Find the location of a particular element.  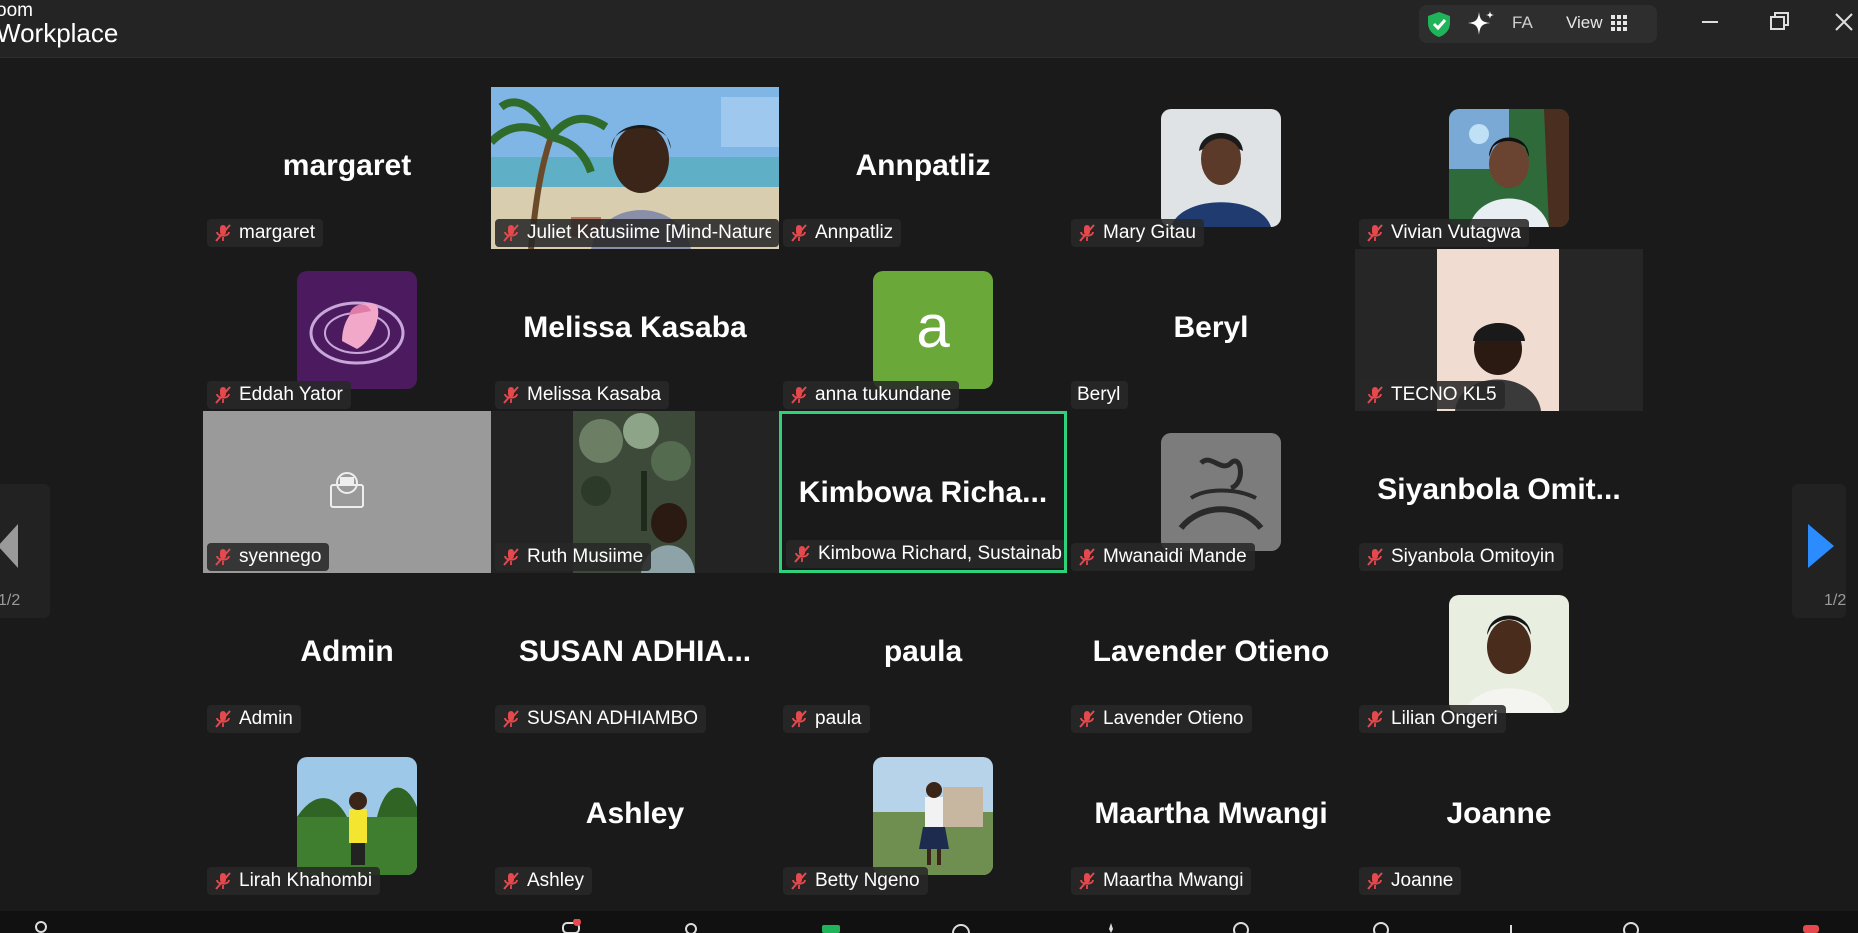

participant-name: Siyanbola Omitoyin is located at coordinates (1473, 556).